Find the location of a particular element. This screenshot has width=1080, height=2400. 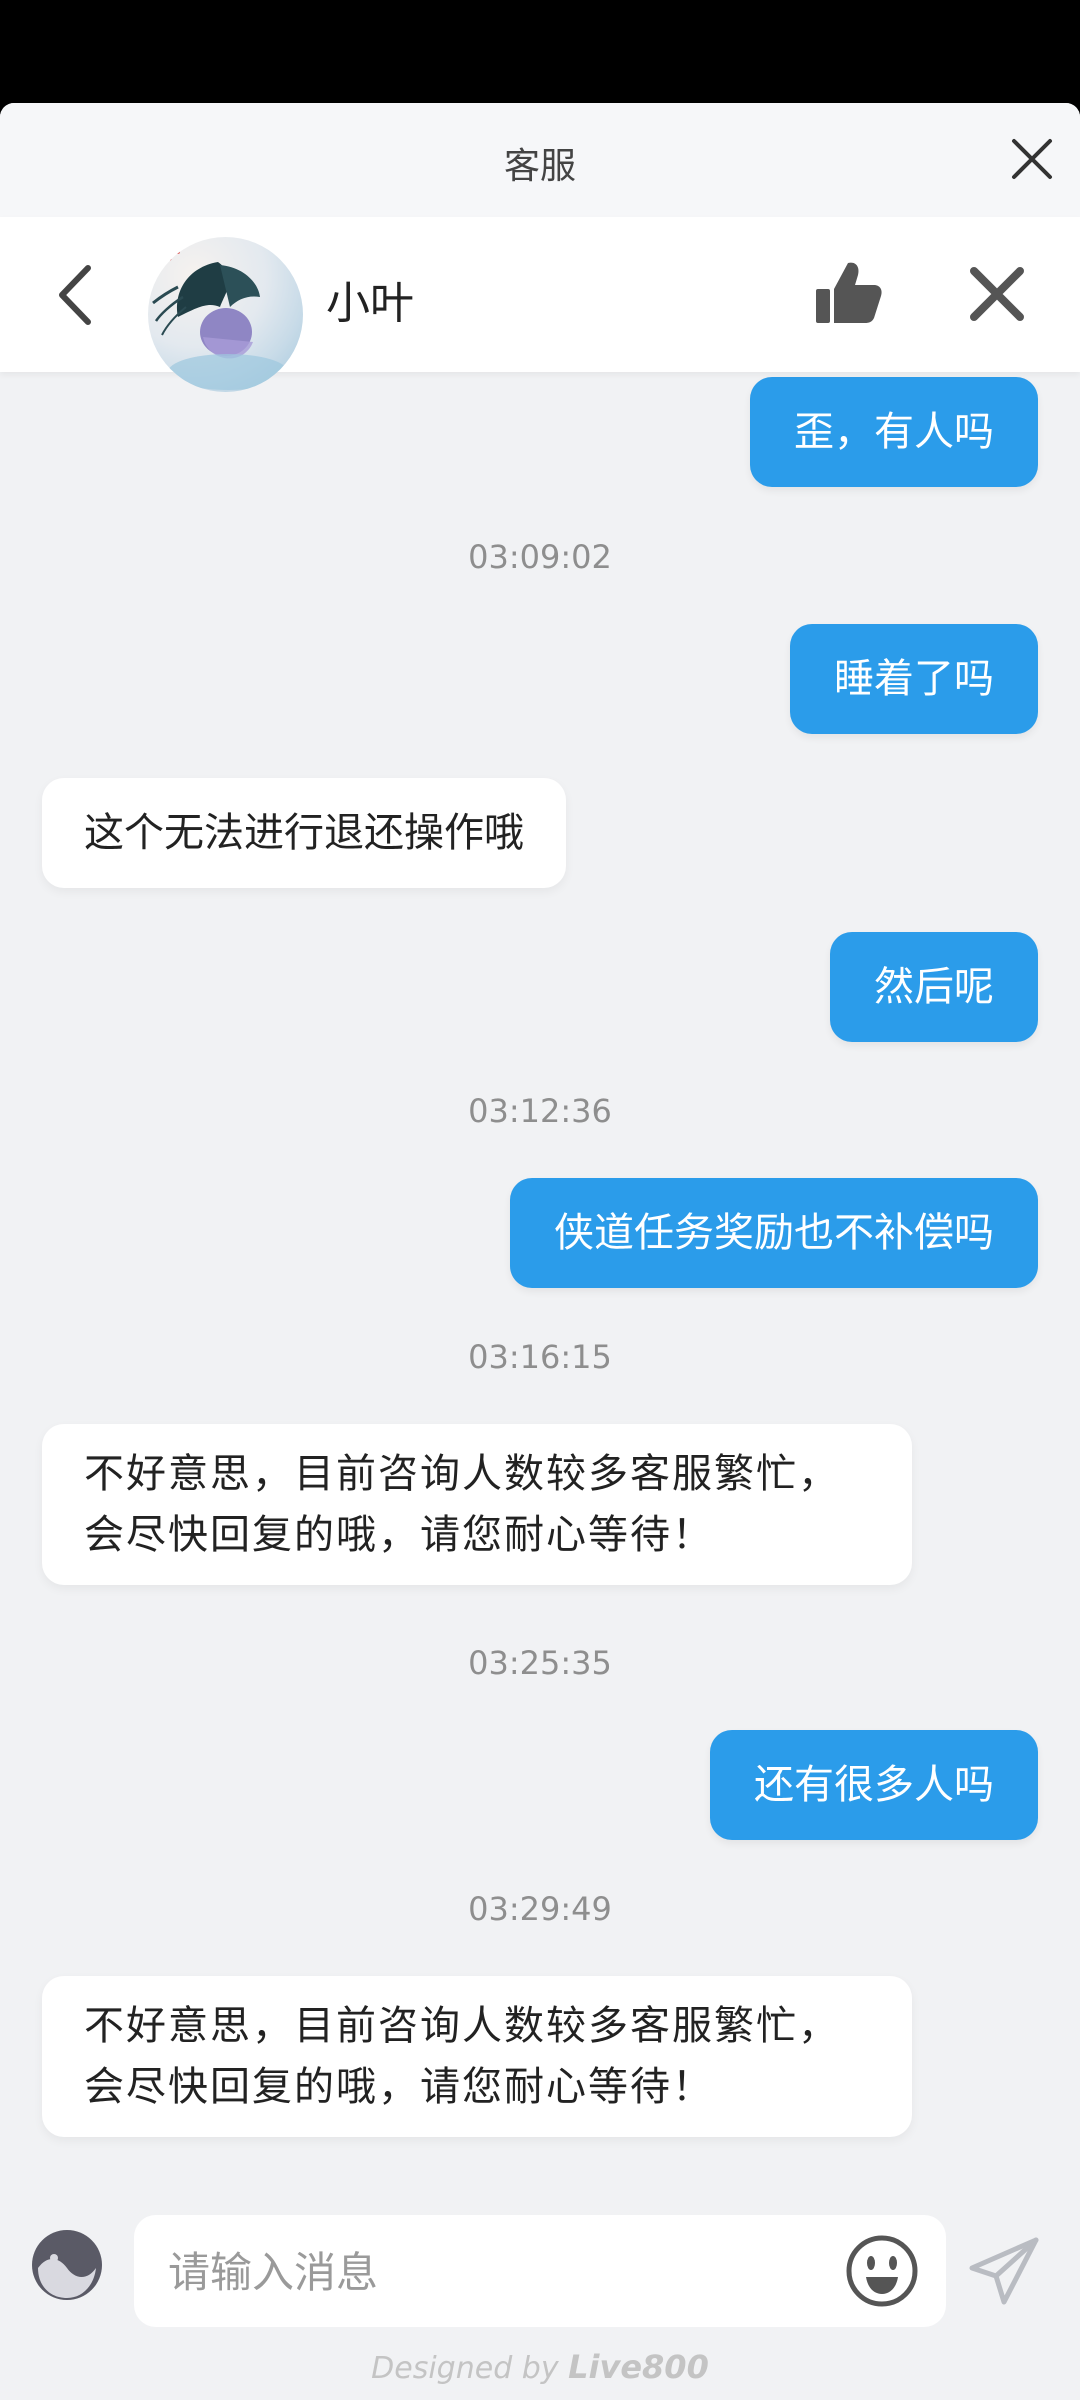

agent-name: 小叶 is located at coordinates (370, 303).